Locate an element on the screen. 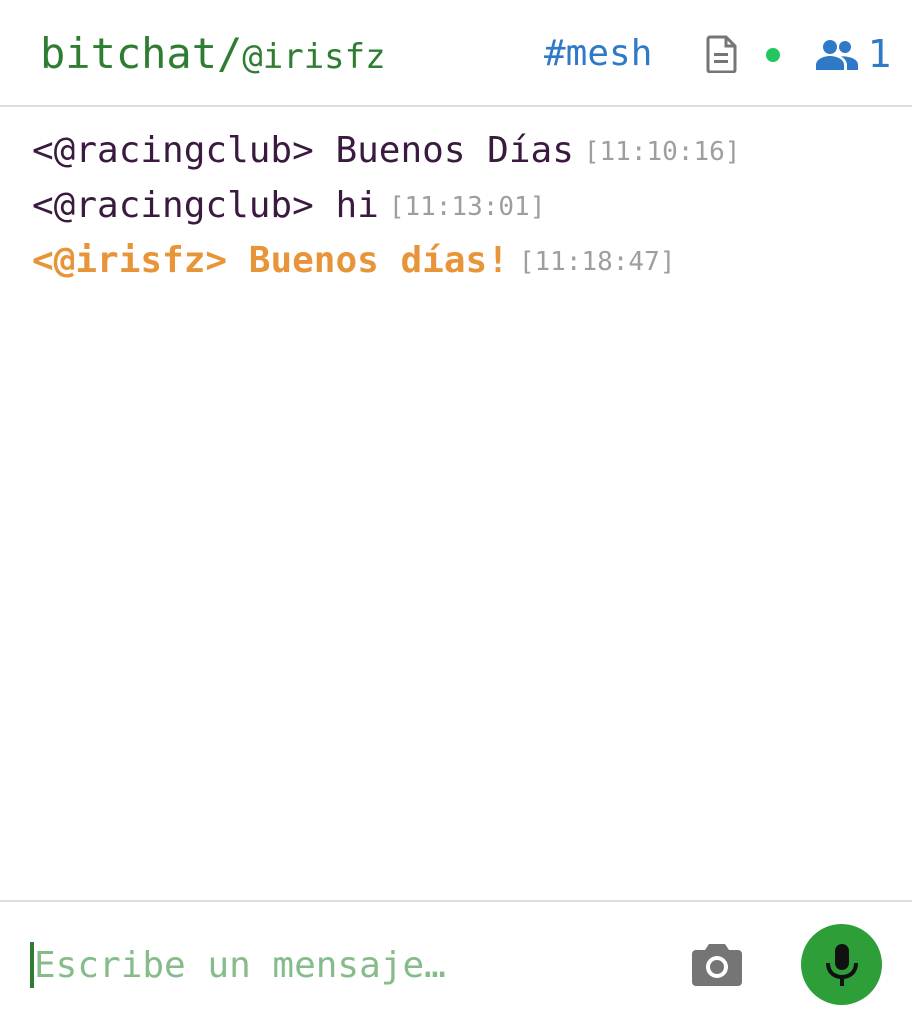  app-name: bitchat/ is located at coordinates (141, 53).